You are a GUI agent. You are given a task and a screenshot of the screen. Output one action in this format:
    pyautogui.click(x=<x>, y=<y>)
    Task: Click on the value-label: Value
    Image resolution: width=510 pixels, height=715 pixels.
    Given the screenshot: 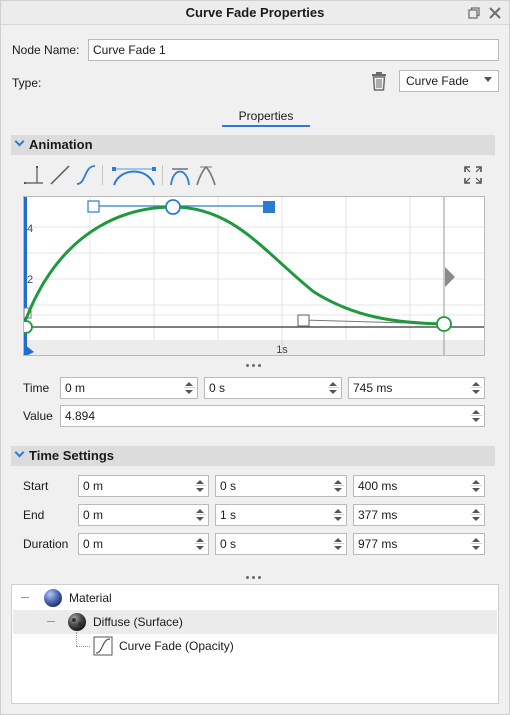 What is the action you would take?
    pyautogui.click(x=38, y=416)
    